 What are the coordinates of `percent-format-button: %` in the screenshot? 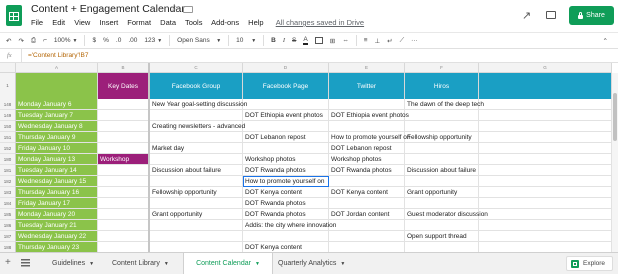 It's located at (106, 40).